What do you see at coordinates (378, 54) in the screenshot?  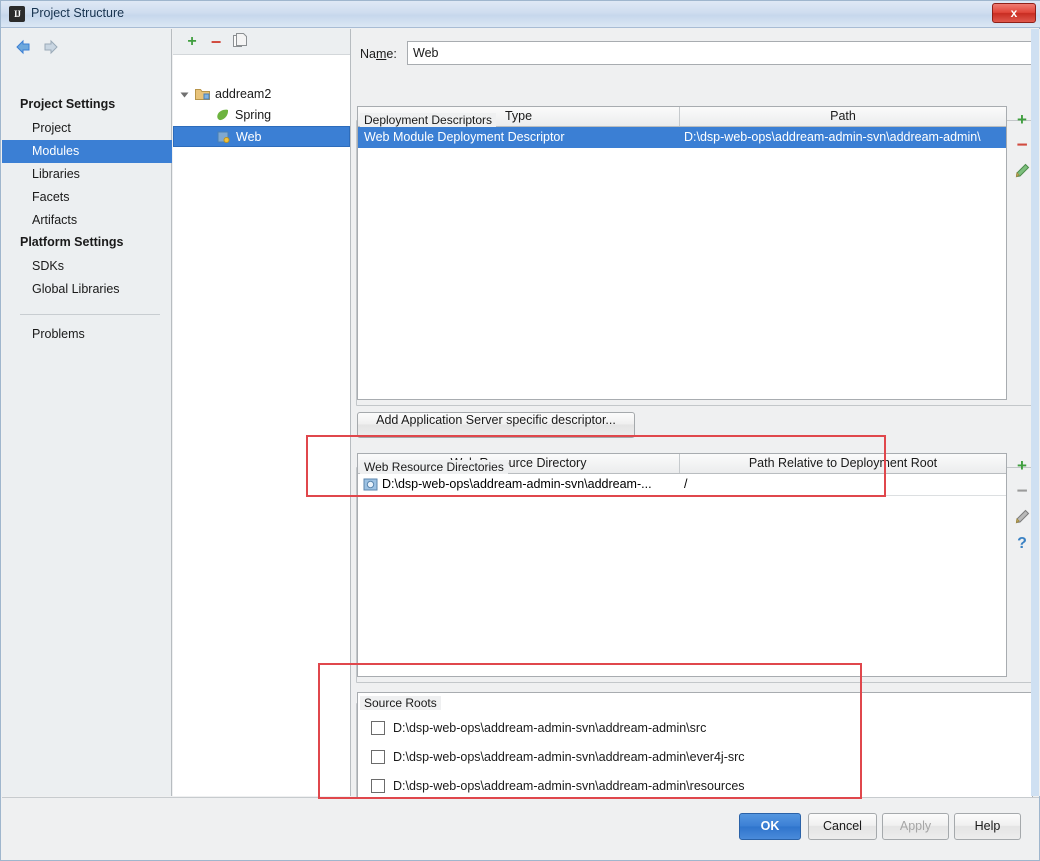 I see `name-label: Name:` at bounding box center [378, 54].